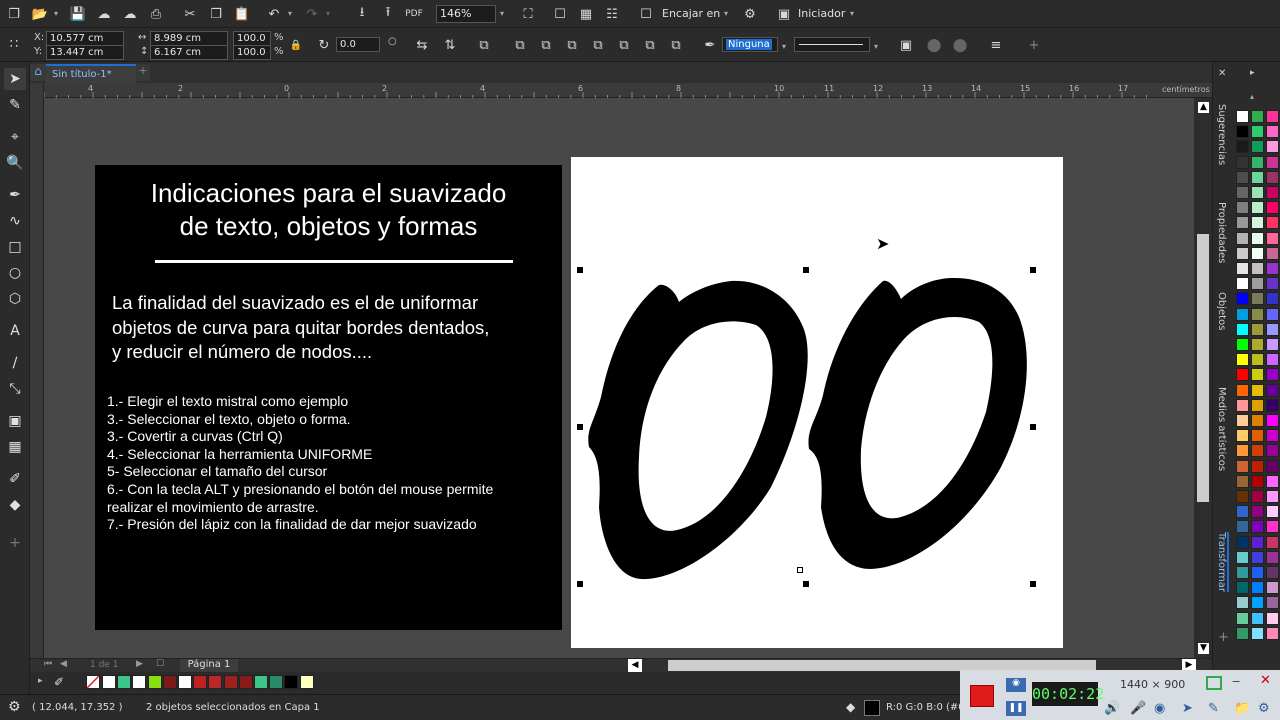 This screenshot has height=720, width=1280. Describe the element at coordinates (40, 681) in the screenshot. I see `palette-expand-icon: ▸` at that location.